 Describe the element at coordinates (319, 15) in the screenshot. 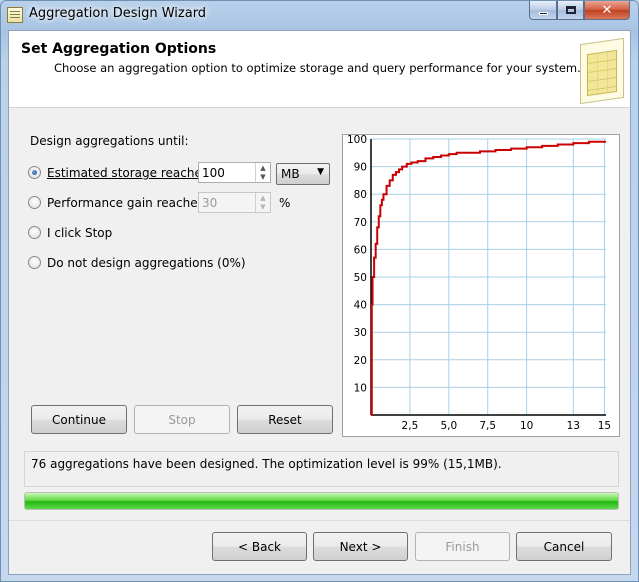

I see `title-bar: Aggregation Design Wizard ✕` at that location.